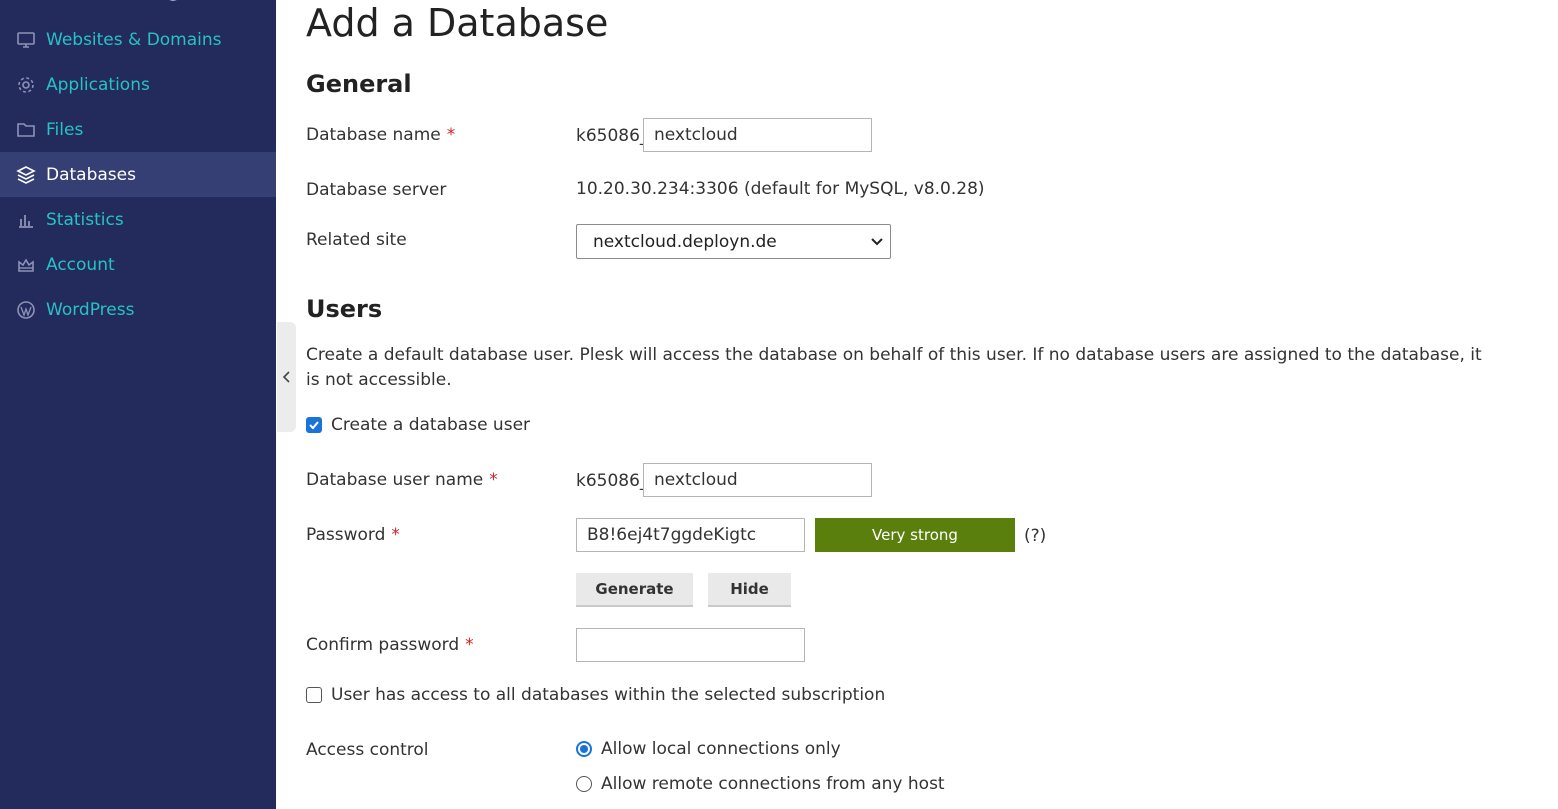  Describe the element at coordinates (612, 136) in the screenshot. I see `database-name-prefix: k65086_` at that location.